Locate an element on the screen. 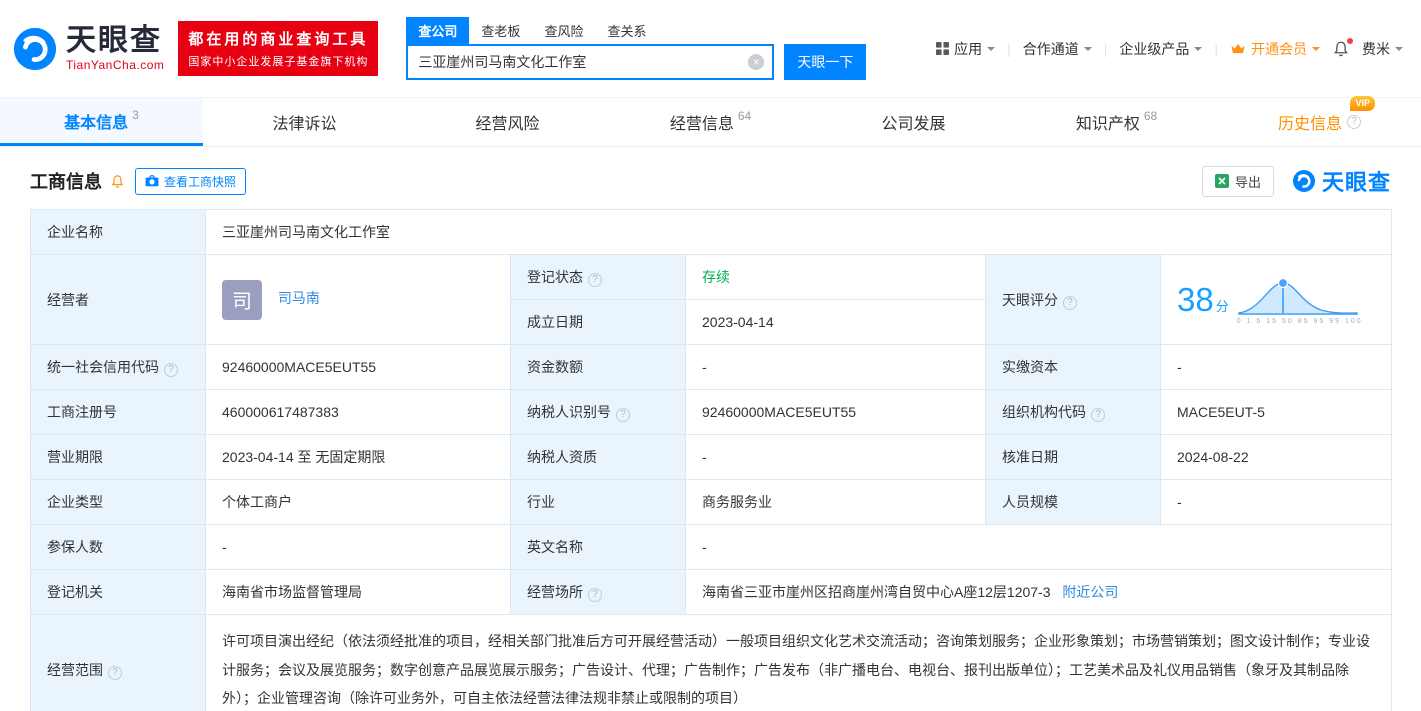 The width and height of the screenshot is (1421, 711). credit-code-value: 92460000MACE5EUT55 is located at coordinates (358, 367).